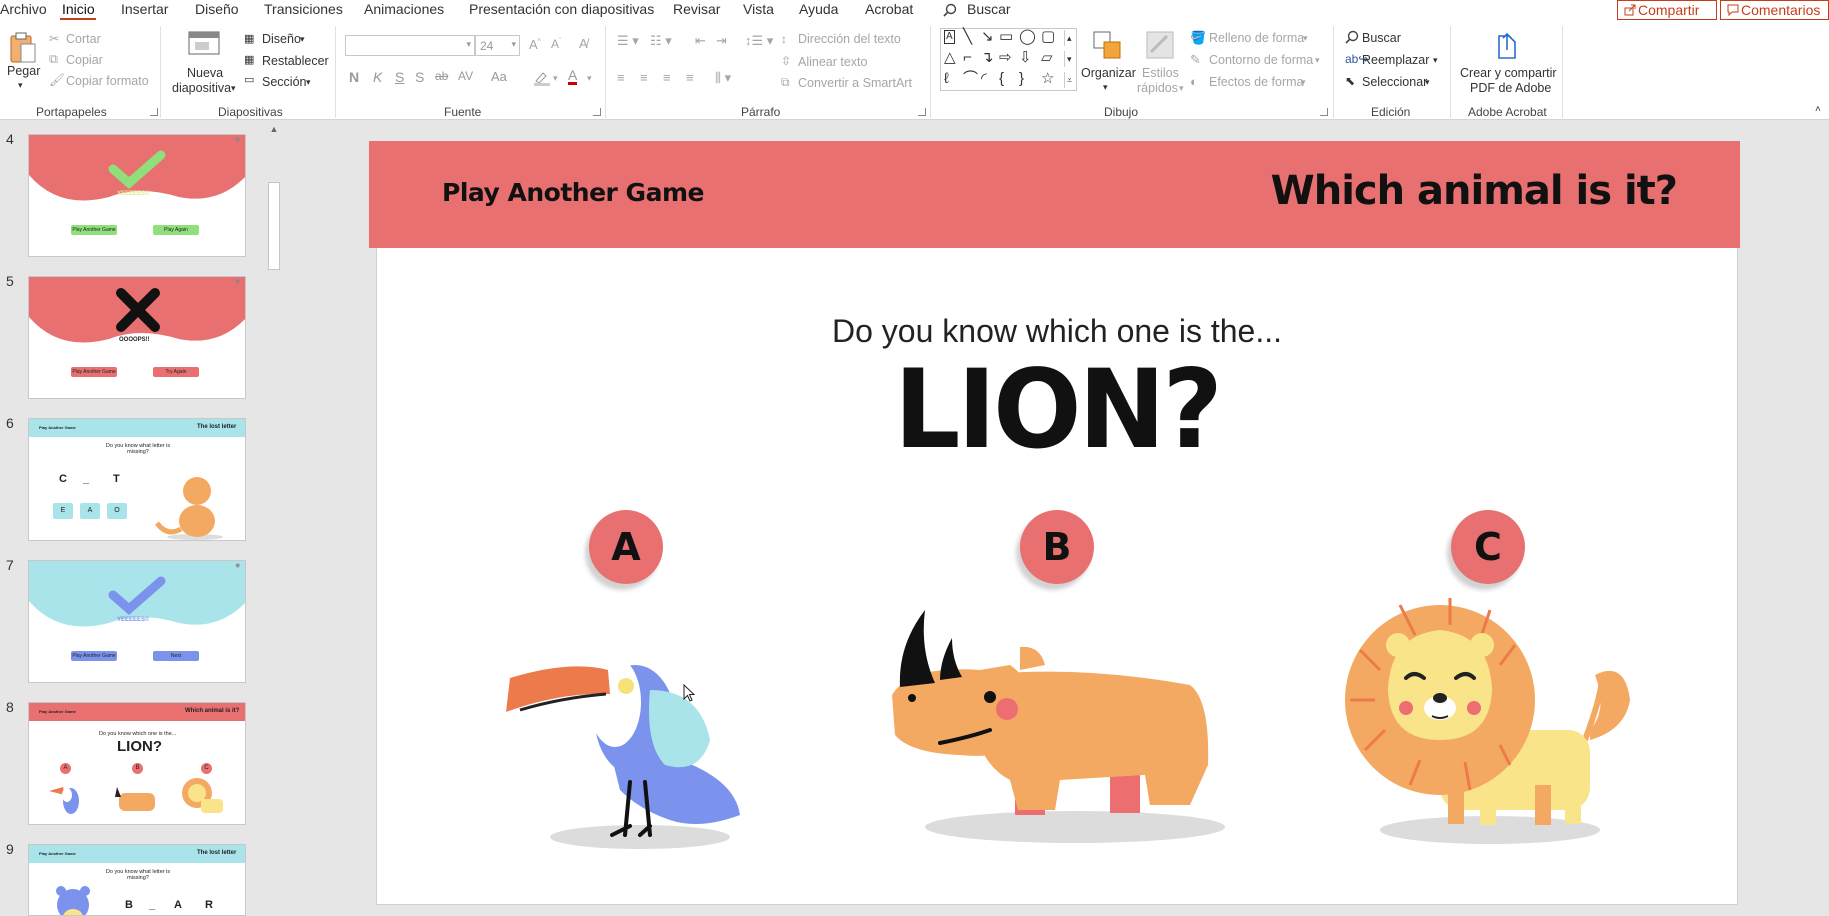 The width and height of the screenshot is (1829, 916). What do you see at coordinates (1509, 46) in the screenshot?
I see `create-pdf-icon` at bounding box center [1509, 46].